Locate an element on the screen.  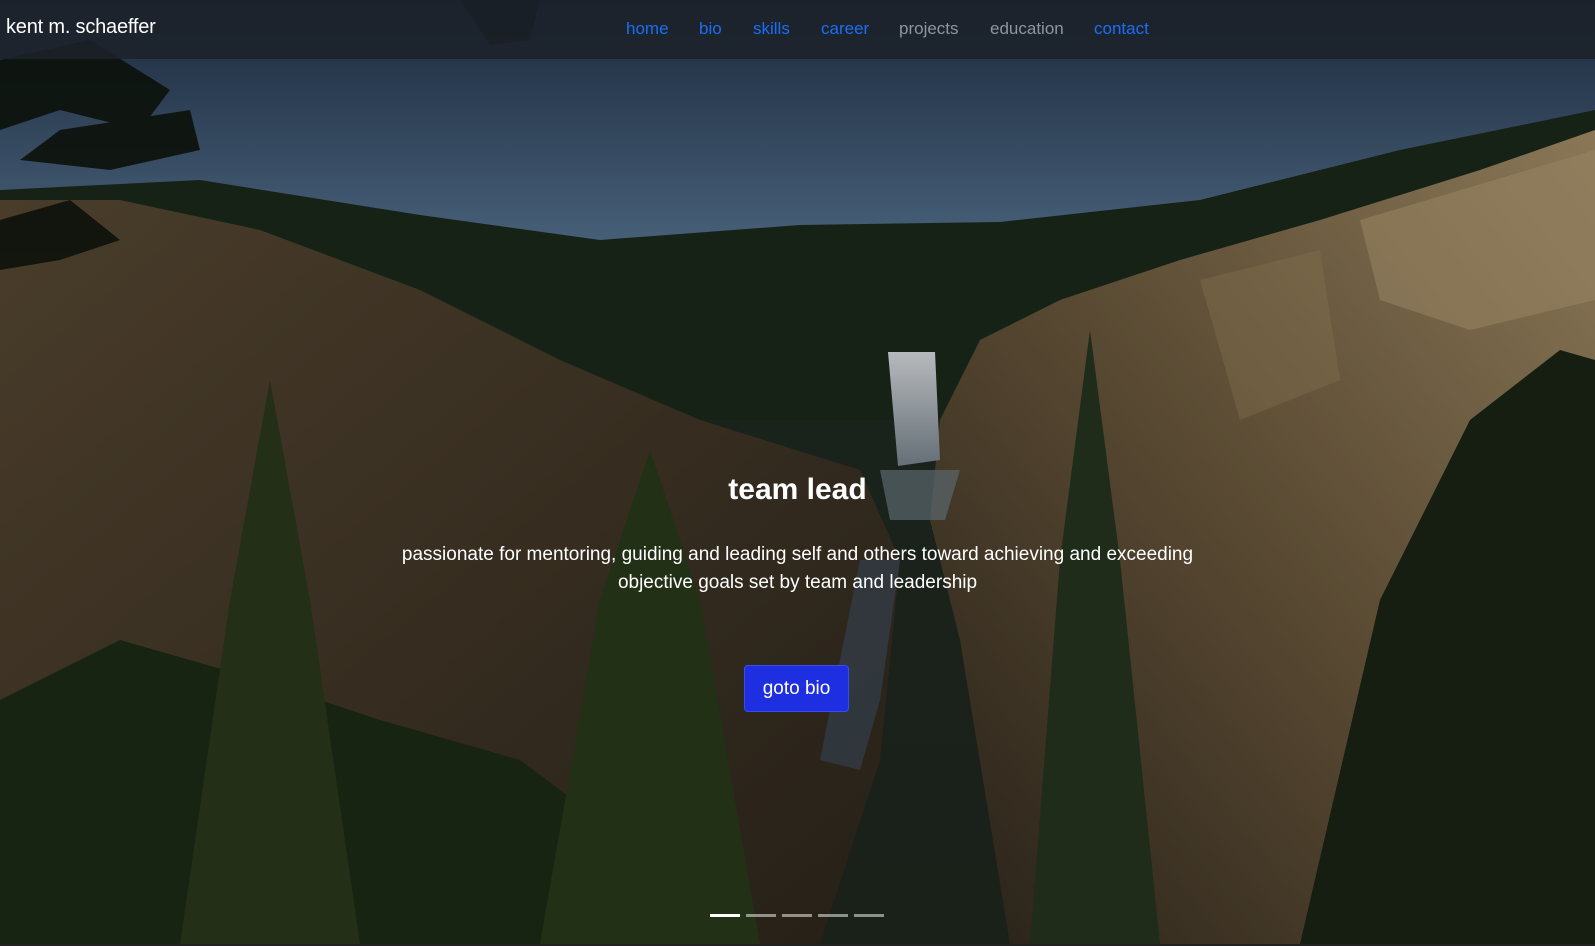
slide-title: team lead is located at coordinates (797, 489).